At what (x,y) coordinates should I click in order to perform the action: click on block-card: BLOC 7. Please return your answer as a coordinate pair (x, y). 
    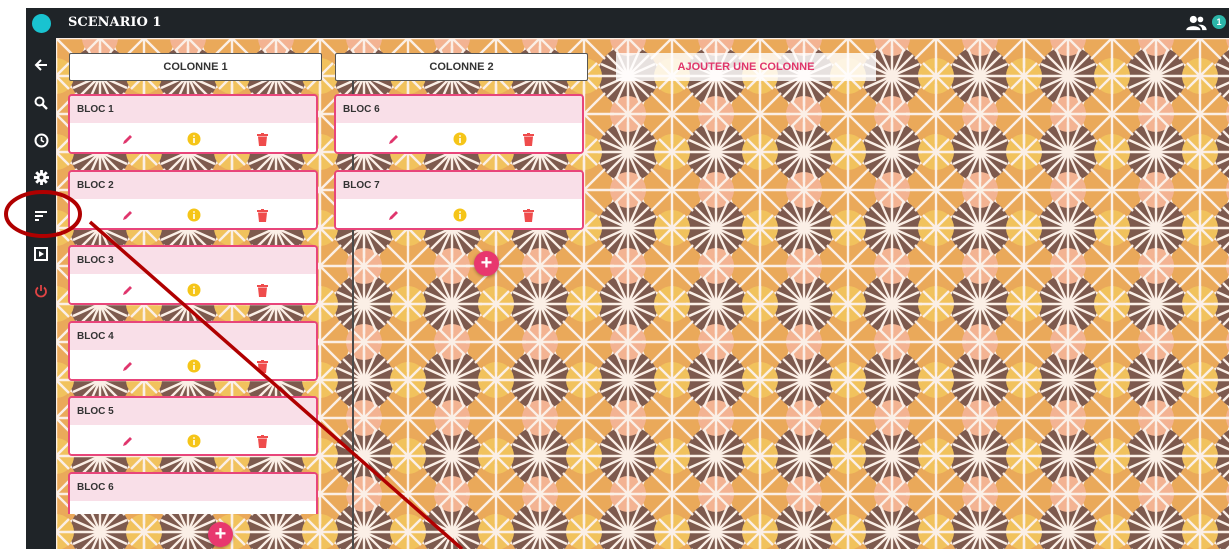
    Looking at the image, I should click on (459, 200).